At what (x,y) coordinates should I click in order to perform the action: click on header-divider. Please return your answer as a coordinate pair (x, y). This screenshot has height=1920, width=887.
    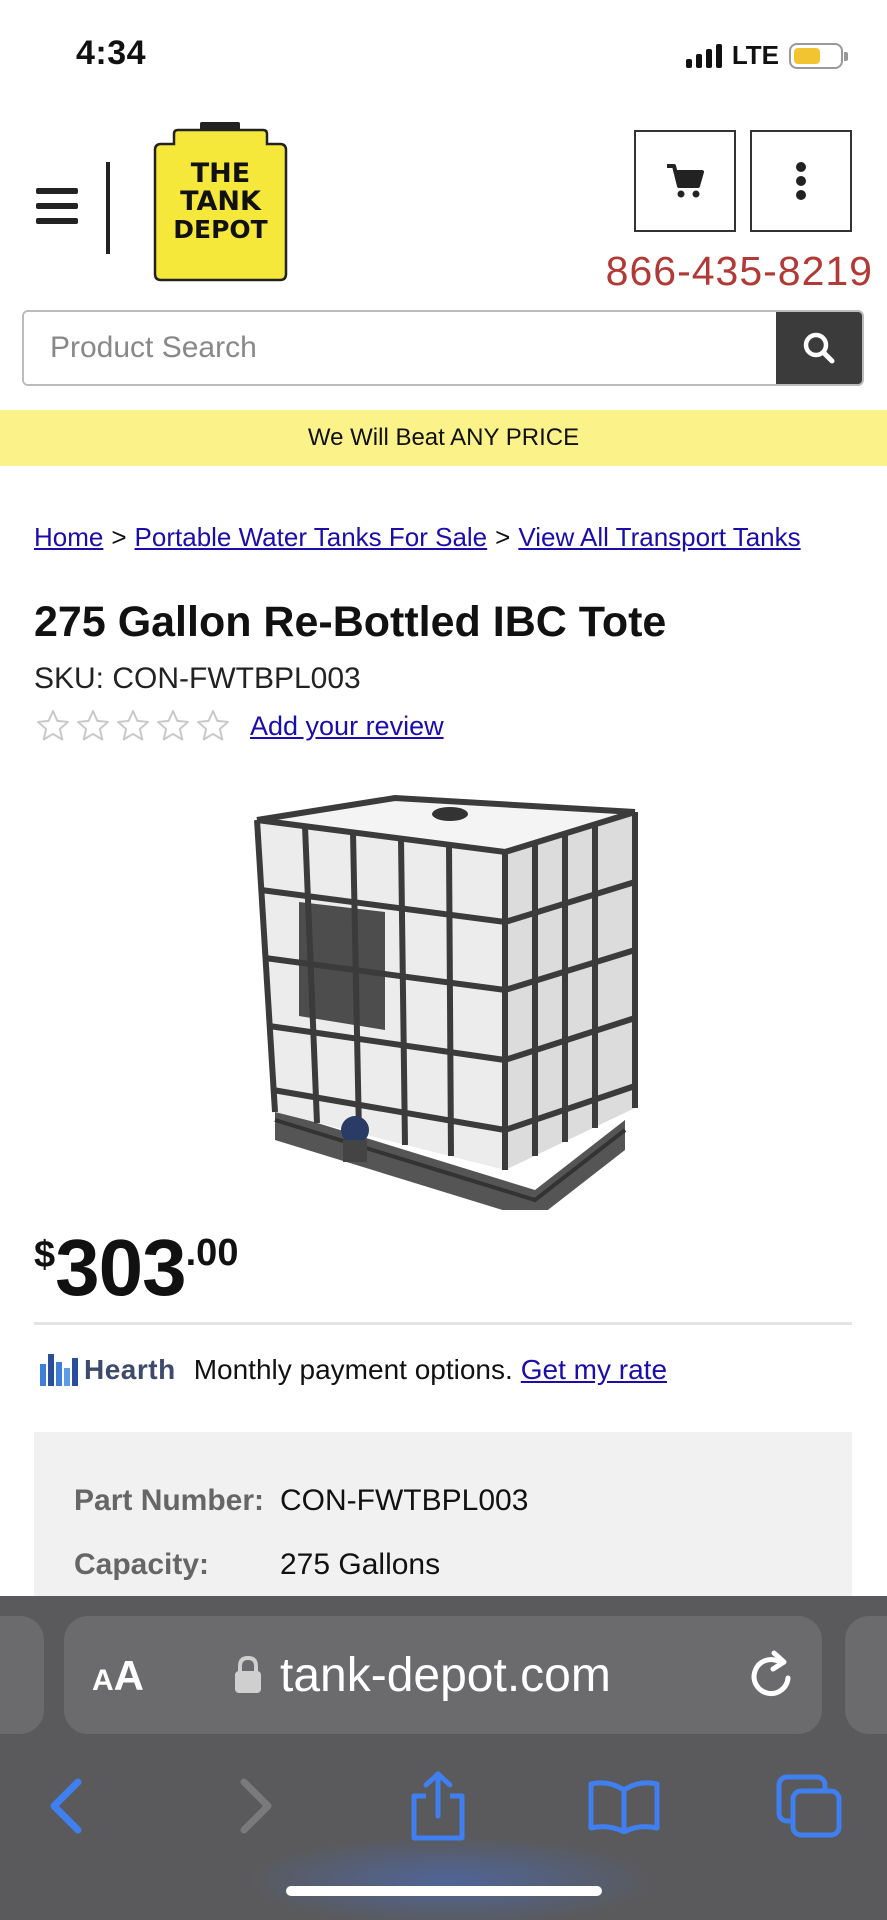
    Looking at the image, I should click on (108, 208).